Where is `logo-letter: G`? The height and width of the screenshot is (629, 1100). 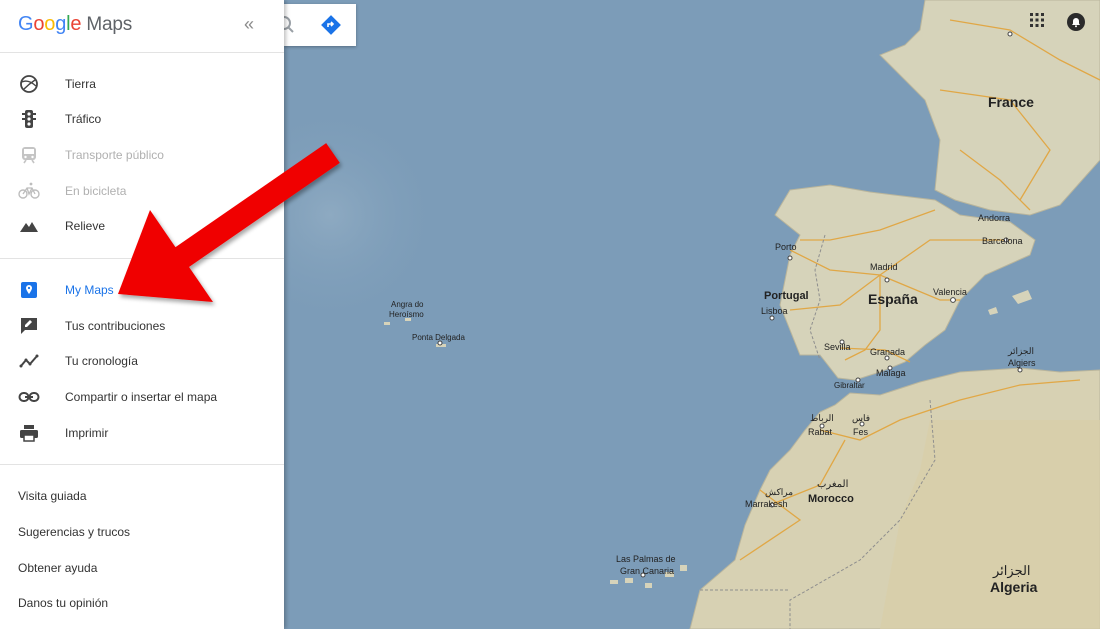 logo-letter: G is located at coordinates (26, 24).